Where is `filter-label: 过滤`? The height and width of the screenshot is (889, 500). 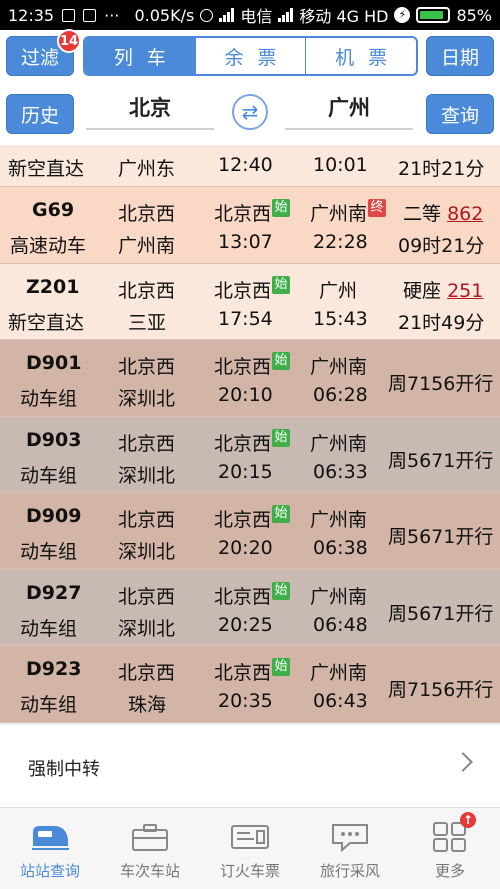
filter-label: 过滤 is located at coordinates (39, 57).